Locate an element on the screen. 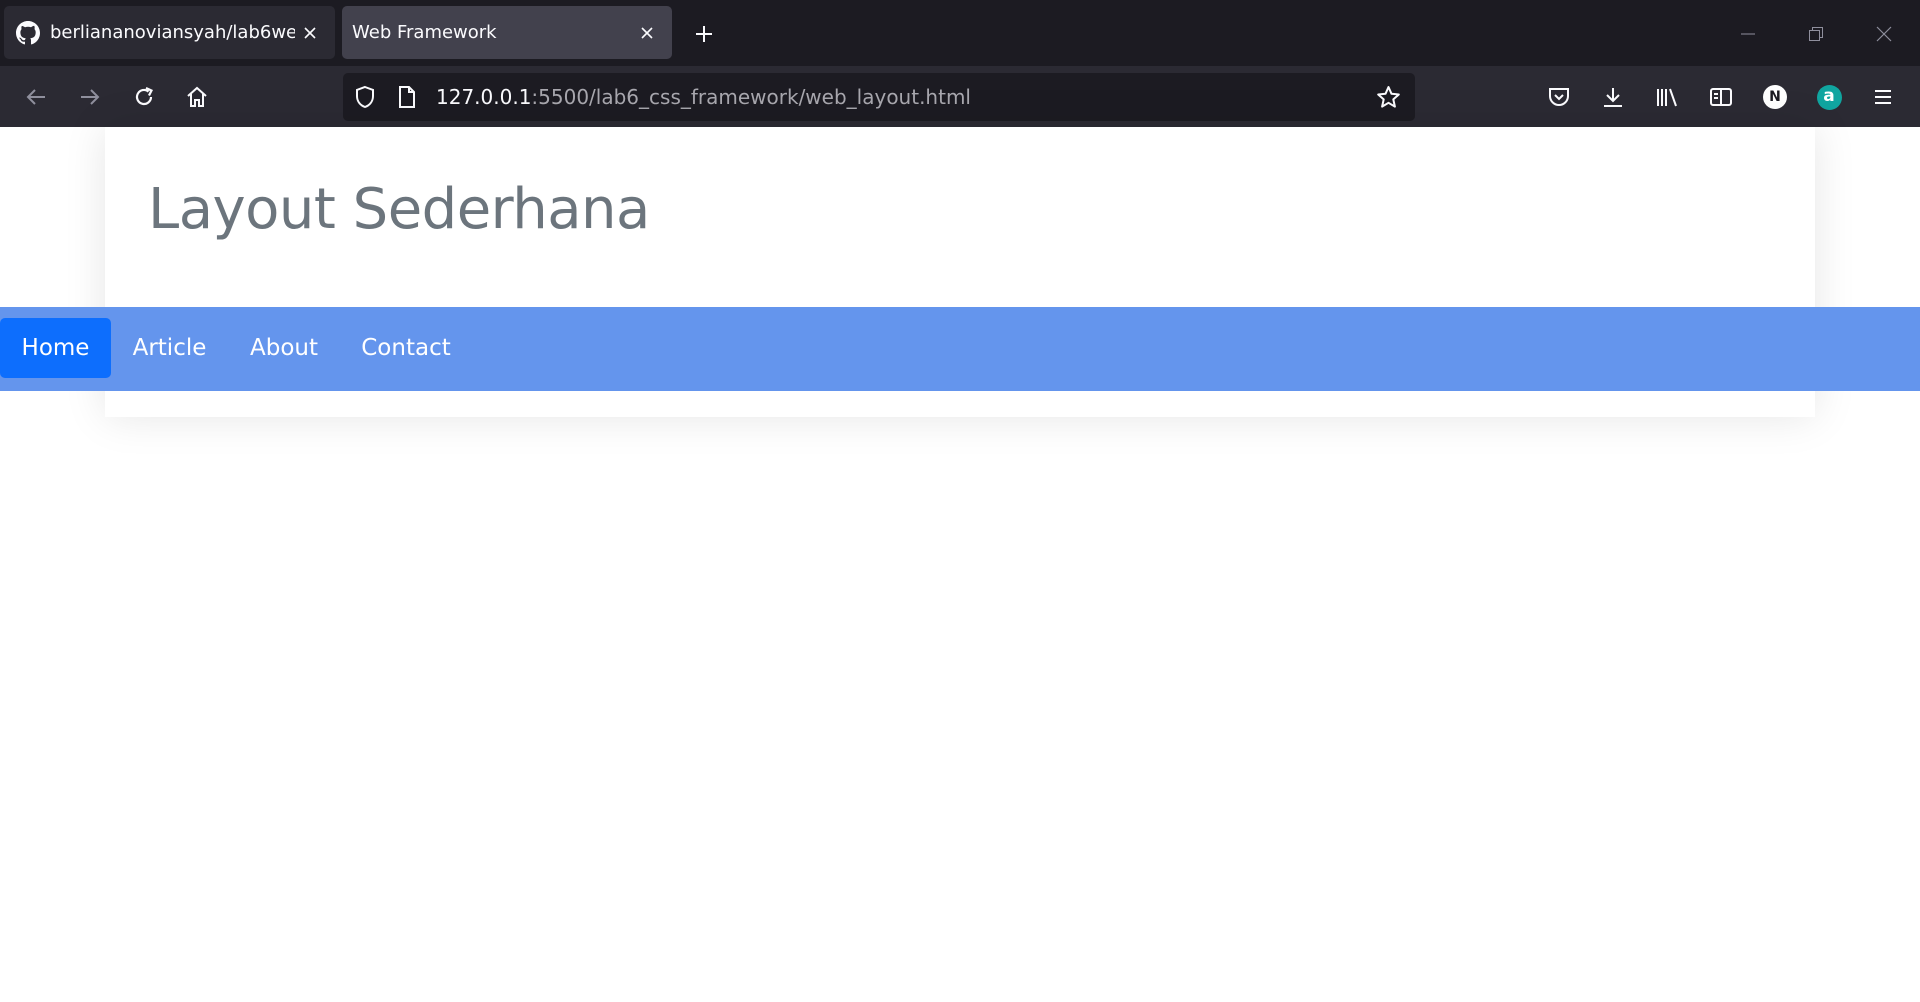 This screenshot has height=1002, width=1920. downloads-icon is located at coordinates (1613, 97).